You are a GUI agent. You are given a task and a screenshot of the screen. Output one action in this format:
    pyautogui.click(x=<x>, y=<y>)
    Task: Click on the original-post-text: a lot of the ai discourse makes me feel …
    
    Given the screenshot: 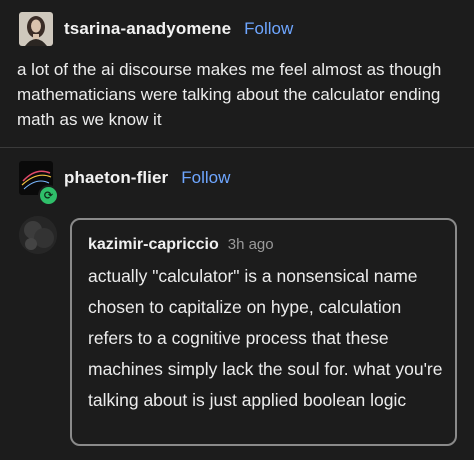 What is the action you would take?
    pyautogui.click(x=229, y=94)
    